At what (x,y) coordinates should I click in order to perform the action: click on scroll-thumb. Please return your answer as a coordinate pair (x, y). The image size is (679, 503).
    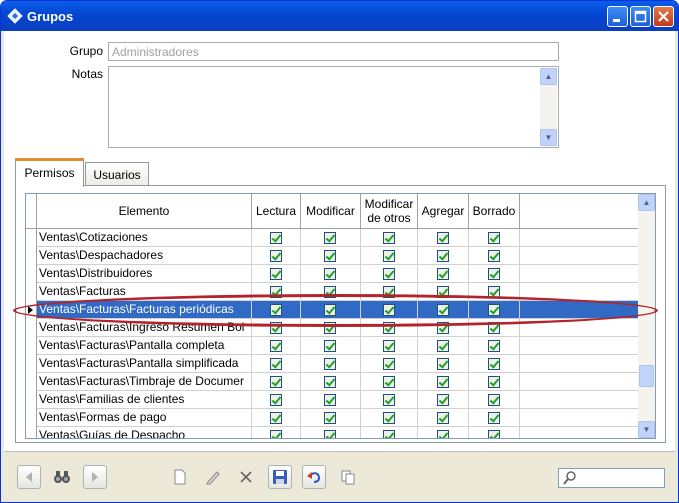
    Looking at the image, I should click on (646, 376).